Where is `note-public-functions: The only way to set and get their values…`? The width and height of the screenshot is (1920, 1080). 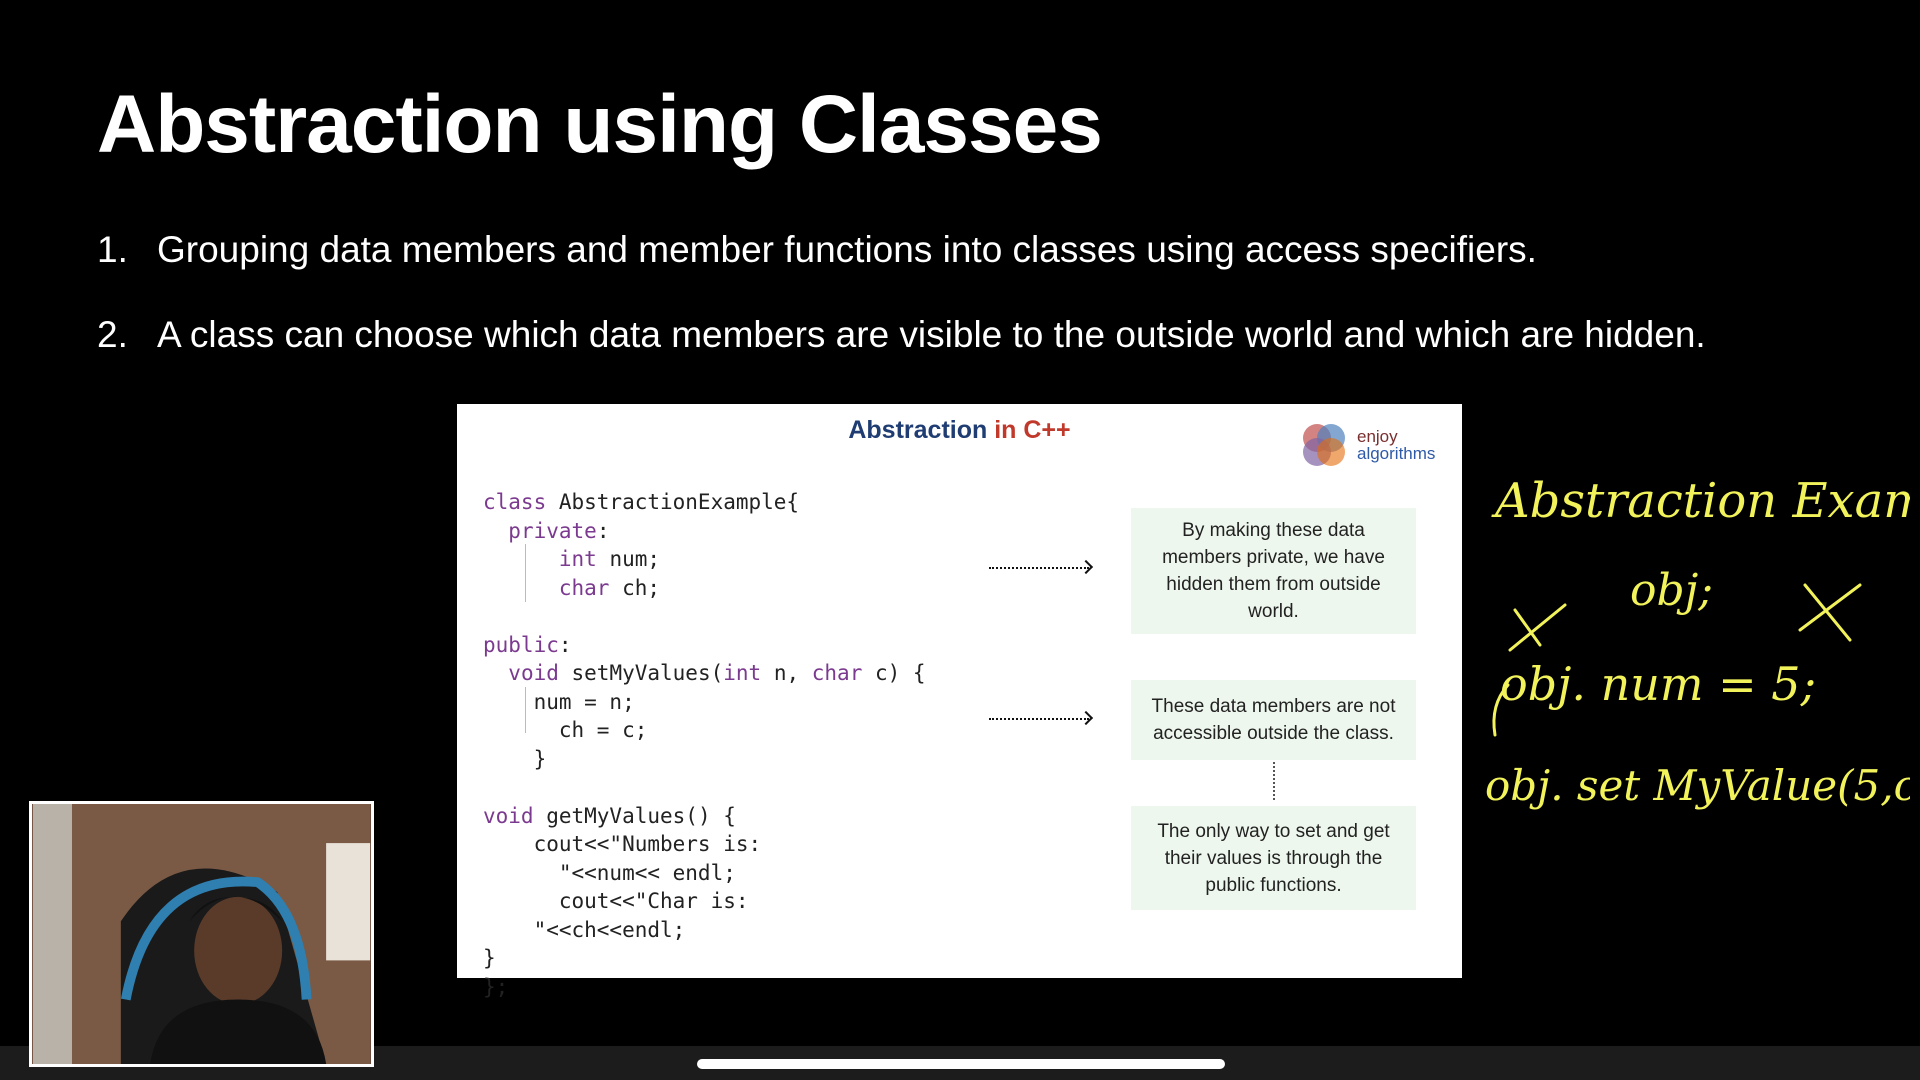 note-public-functions: The only way to set and get their values… is located at coordinates (1273, 858).